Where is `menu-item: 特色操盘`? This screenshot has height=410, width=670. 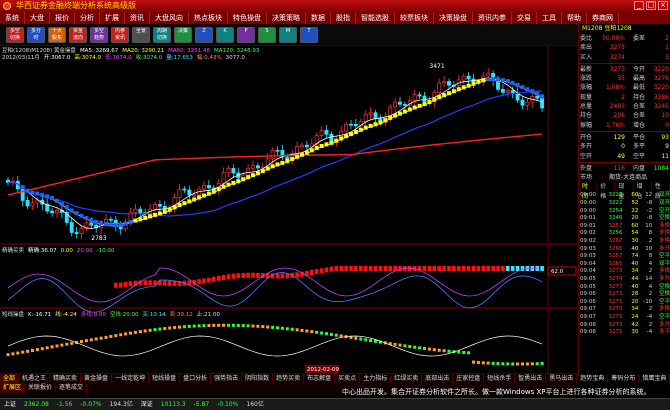
menu-item: 特色操盘 is located at coordinates (247, 18).